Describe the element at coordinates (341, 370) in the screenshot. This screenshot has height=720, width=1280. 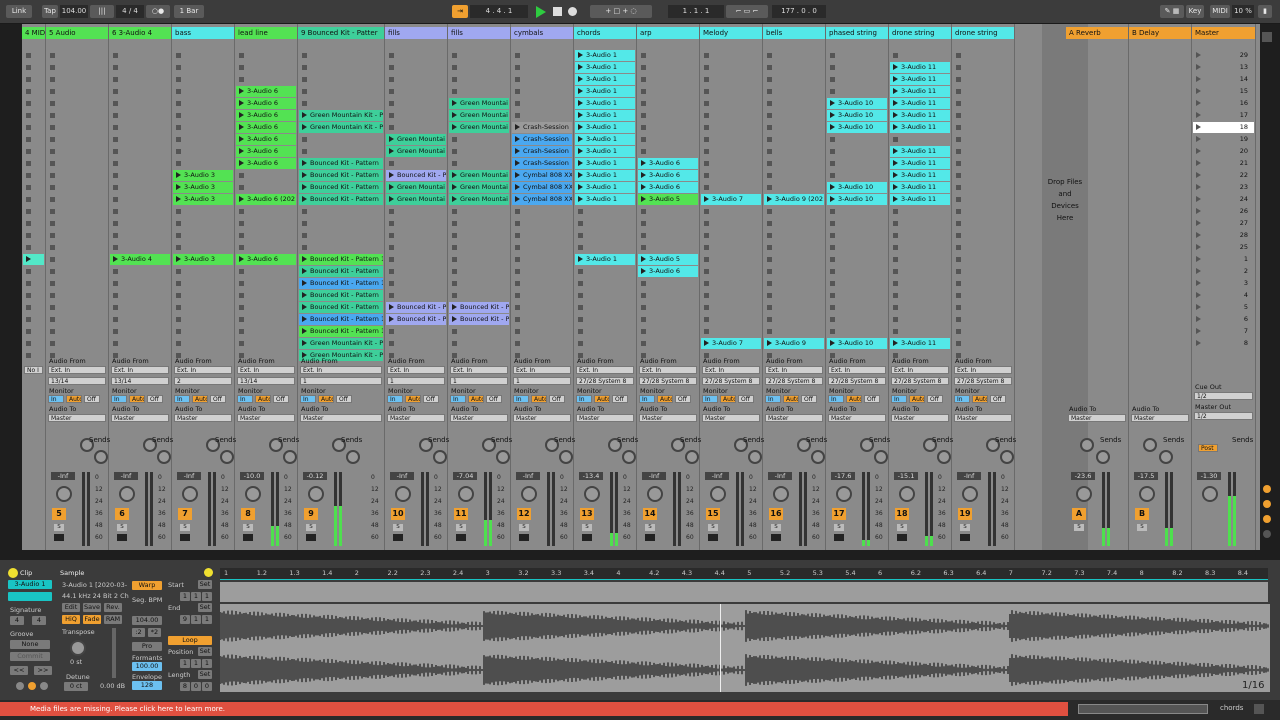
I see `input-type-select: Ext. In` at that location.